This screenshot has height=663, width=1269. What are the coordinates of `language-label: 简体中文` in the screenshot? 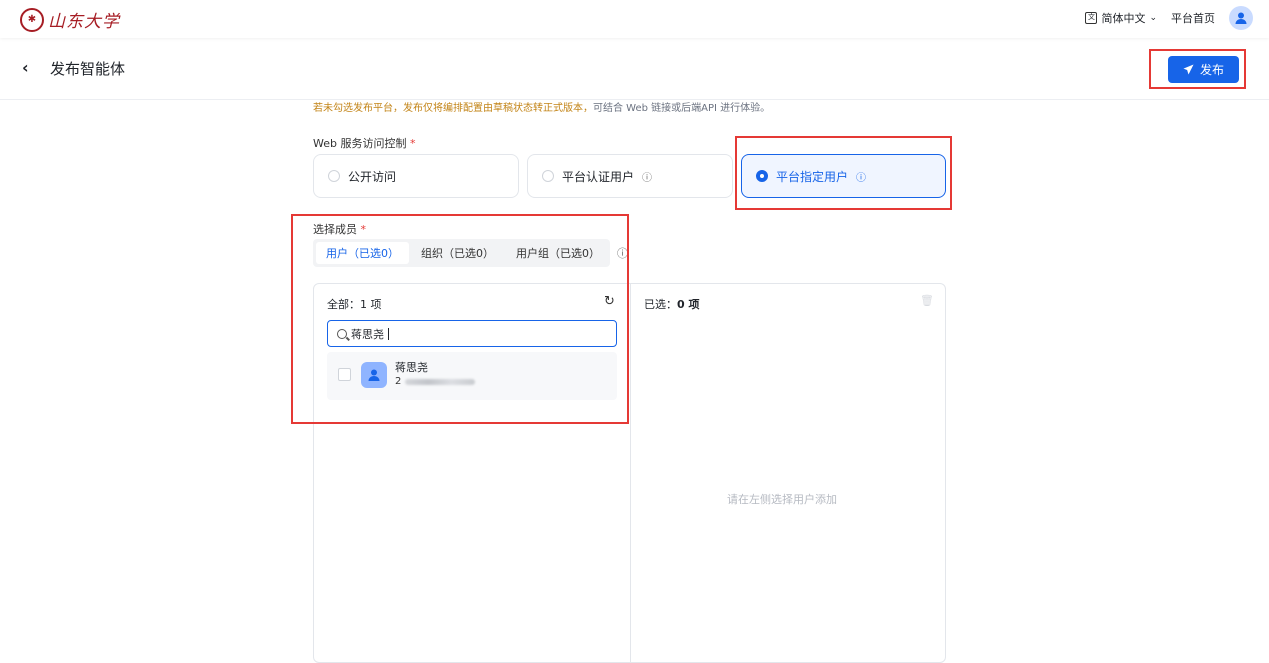 It's located at (1123, 18).